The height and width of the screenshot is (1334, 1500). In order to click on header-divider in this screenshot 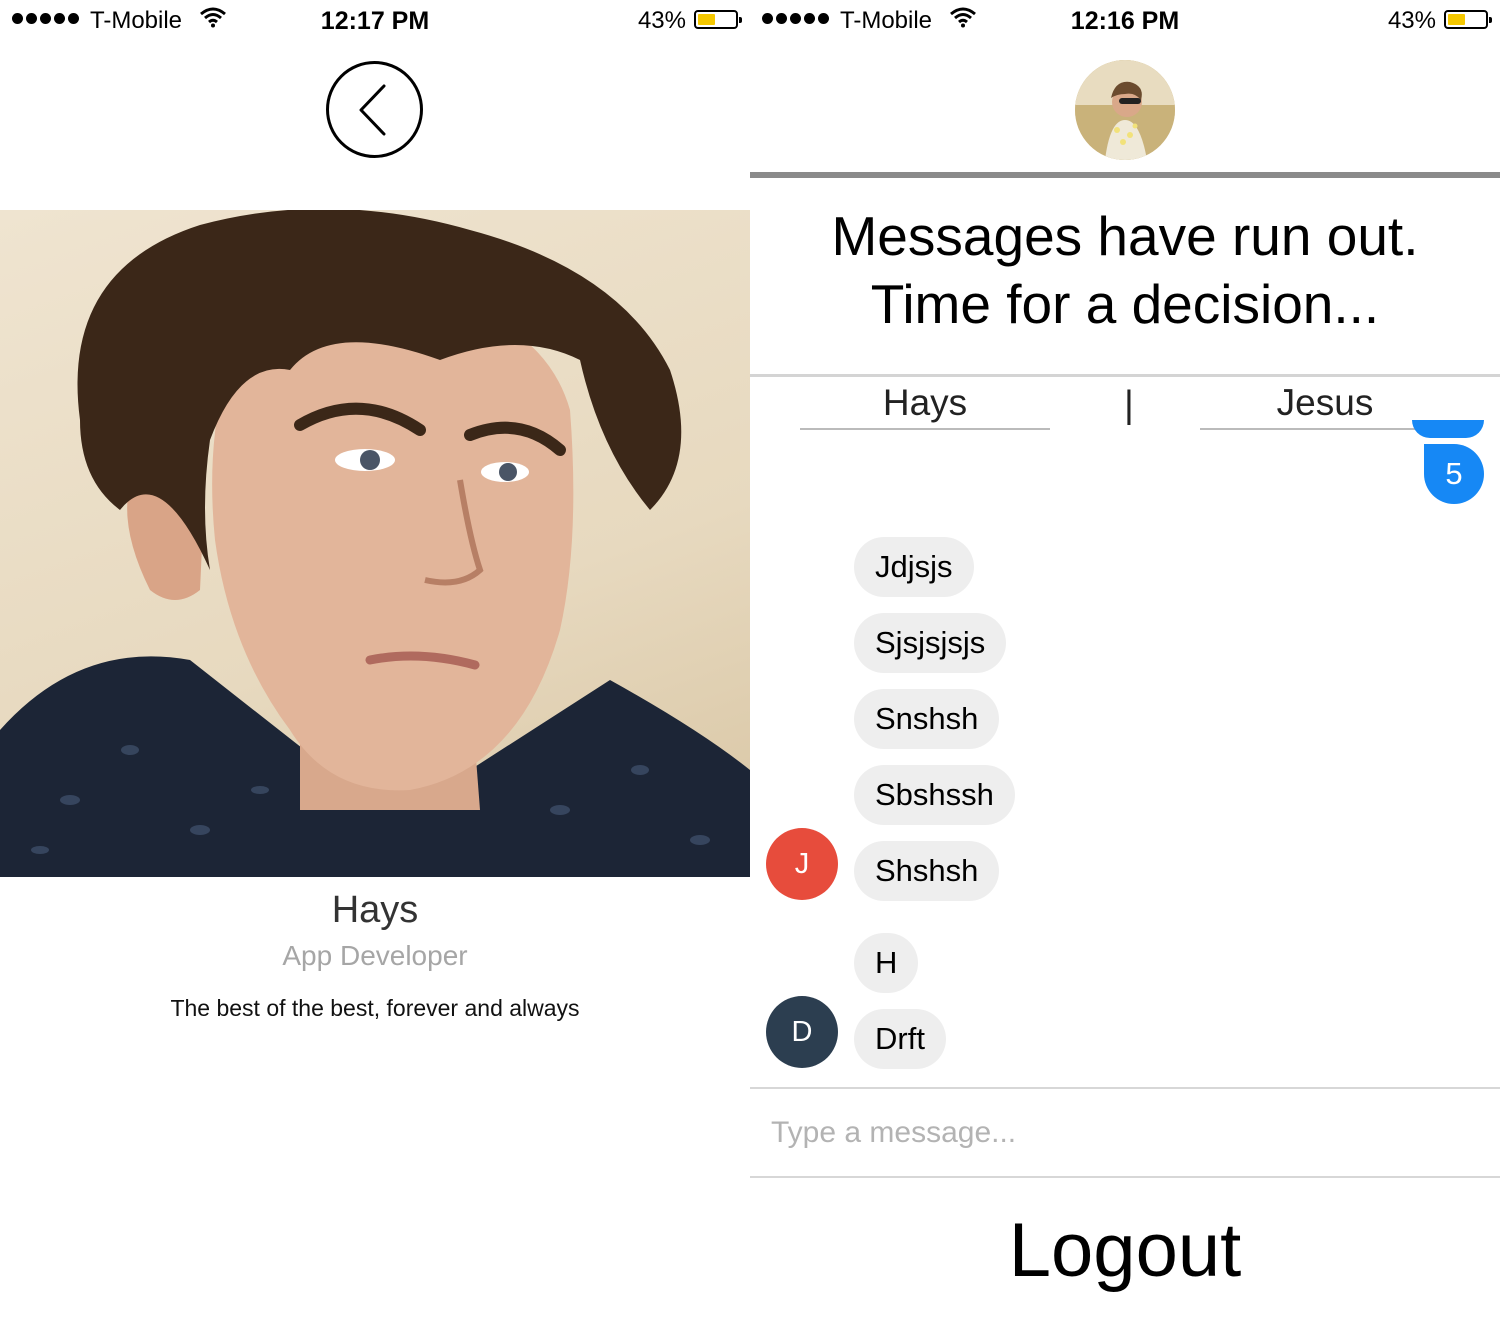, I will do `click(1125, 175)`.